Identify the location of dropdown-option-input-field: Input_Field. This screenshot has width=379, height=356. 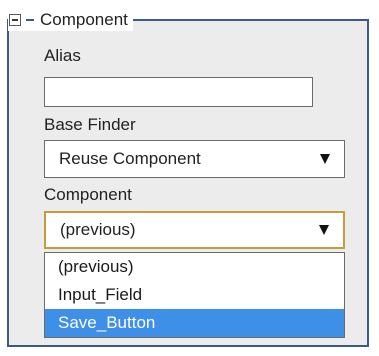
(194, 295).